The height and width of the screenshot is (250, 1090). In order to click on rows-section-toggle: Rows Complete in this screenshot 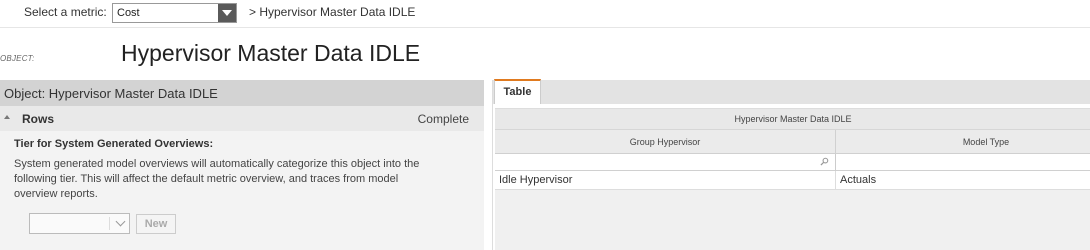, I will do `click(242, 118)`.